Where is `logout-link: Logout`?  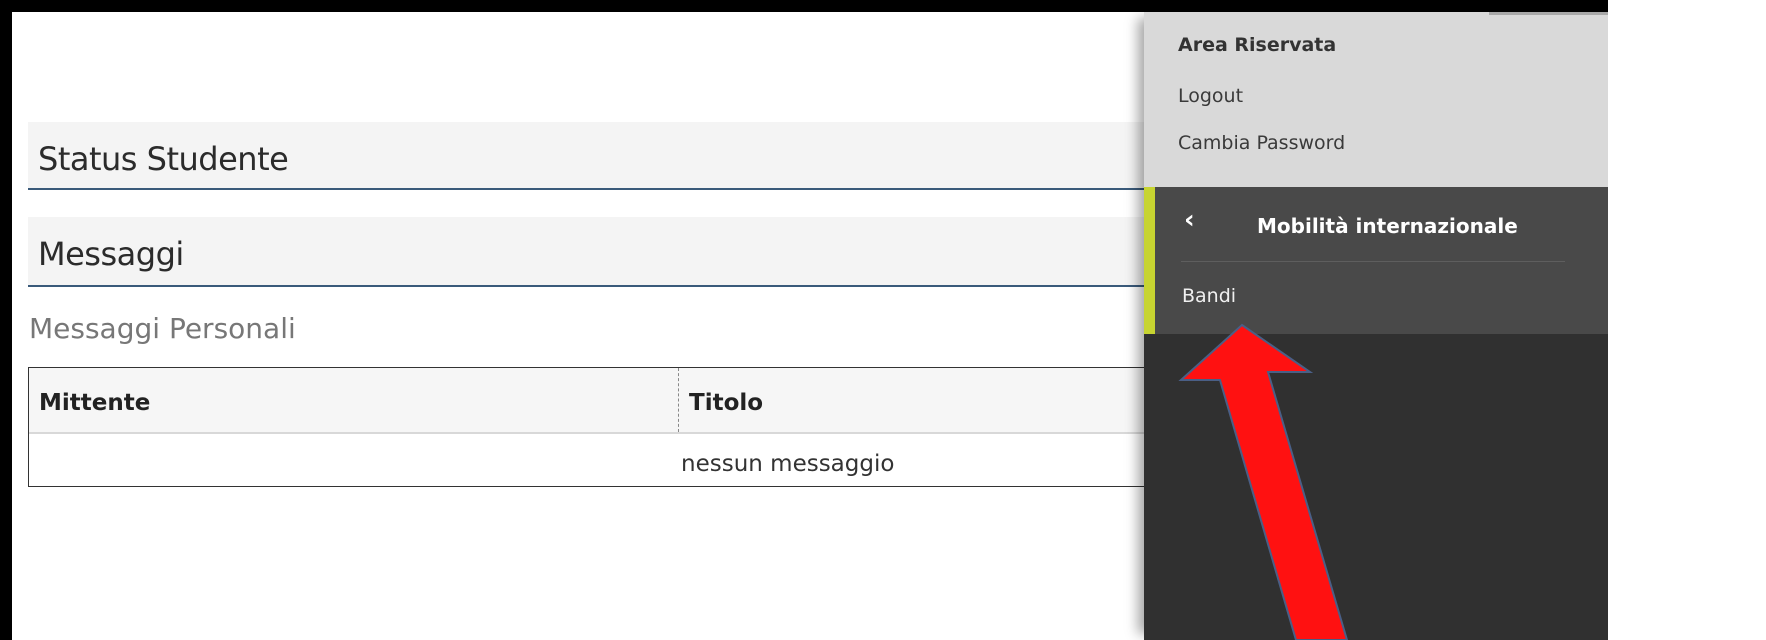 logout-link: Logout is located at coordinates (1210, 96).